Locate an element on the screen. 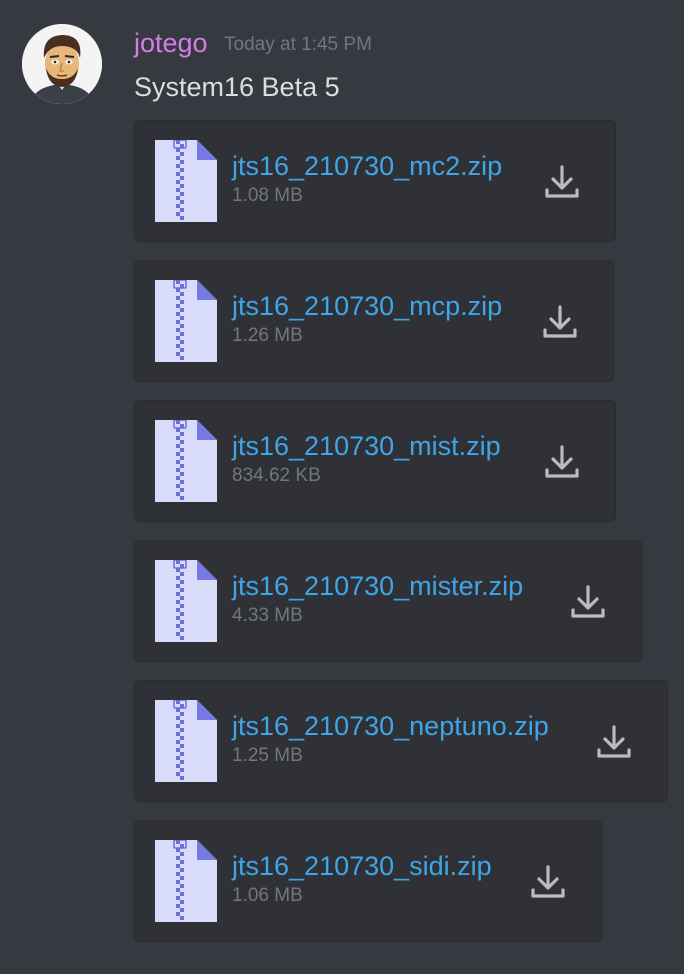 The height and width of the screenshot is (974, 684). file-attachment: jts16_210730_neptuno.zip 1.25 MB is located at coordinates (401, 741).